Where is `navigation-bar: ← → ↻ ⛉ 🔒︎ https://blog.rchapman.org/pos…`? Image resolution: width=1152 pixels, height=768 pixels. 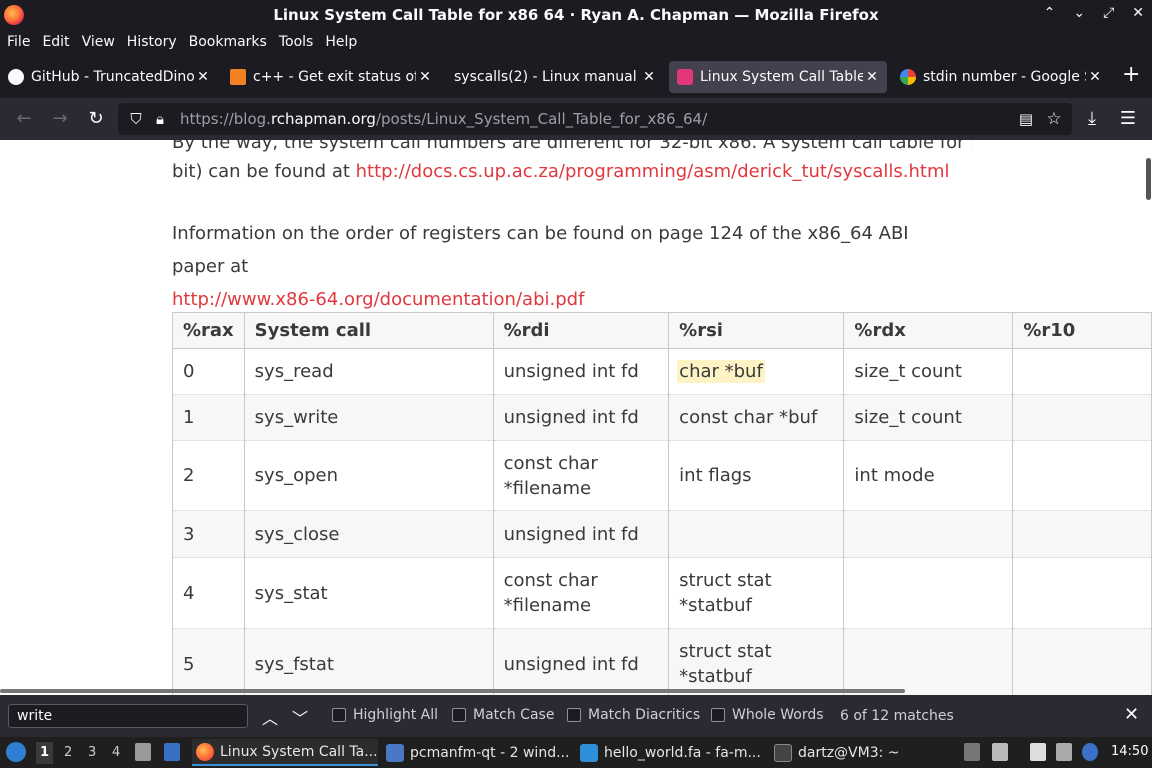 navigation-bar: ← → ↻ ⛉ 🔒︎ https://blog.rchapman.org/pos… is located at coordinates (576, 119).